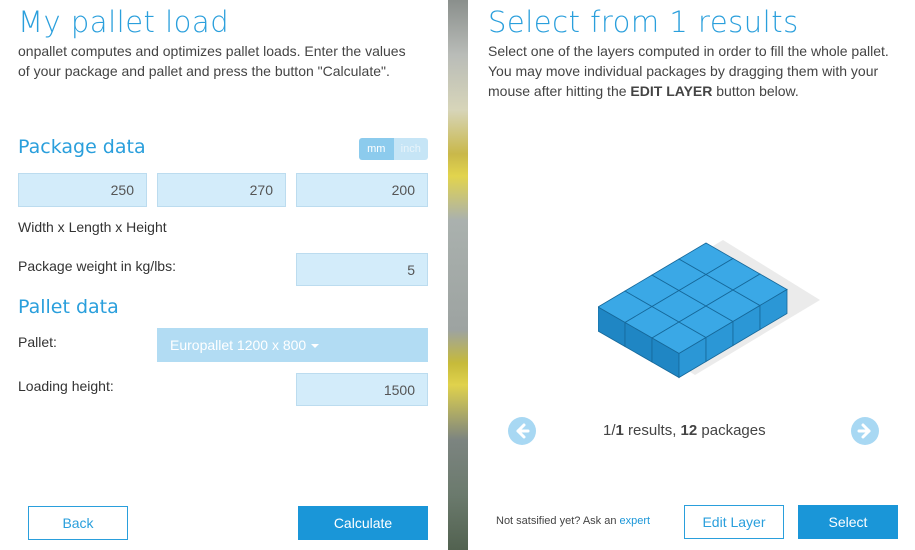 The height and width of the screenshot is (550, 915). What do you see at coordinates (848, 522) in the screenshot?
I see `select-button: Select` at bounding box center [848, 522].